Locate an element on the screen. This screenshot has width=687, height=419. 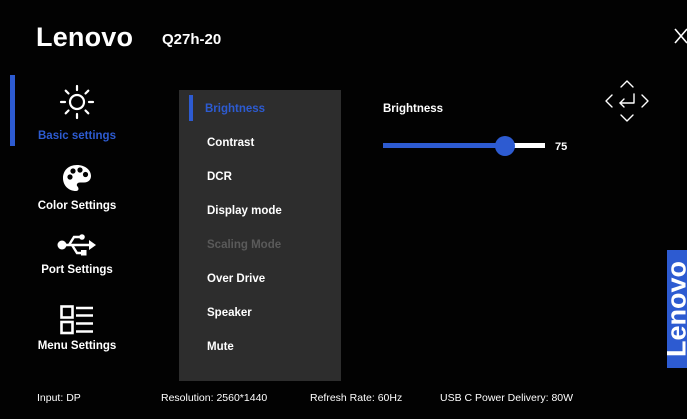
setting-title: Brightness is located at coordinates (413, 109).